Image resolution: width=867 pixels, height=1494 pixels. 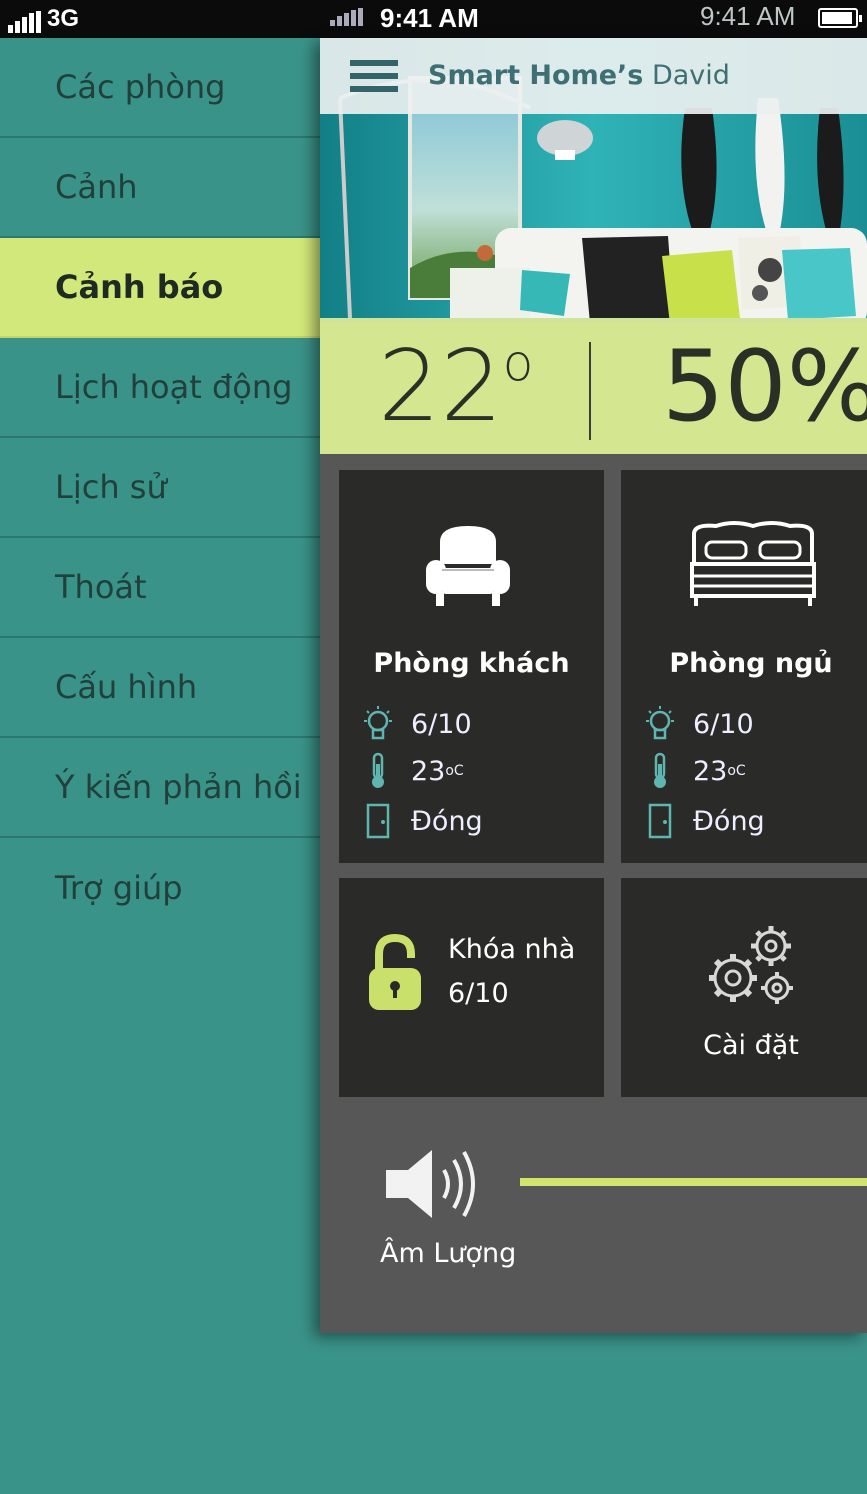 I want to click on signal-indicator: 3G, so click(x=43, y=19).